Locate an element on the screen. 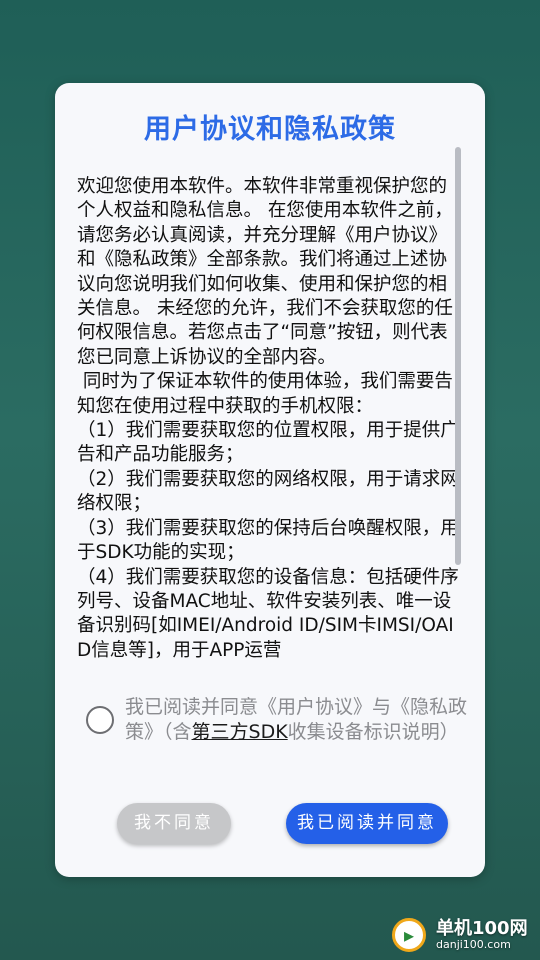  third-party-sdk-link: 第三方SDK is located at coordinates (240, 732).